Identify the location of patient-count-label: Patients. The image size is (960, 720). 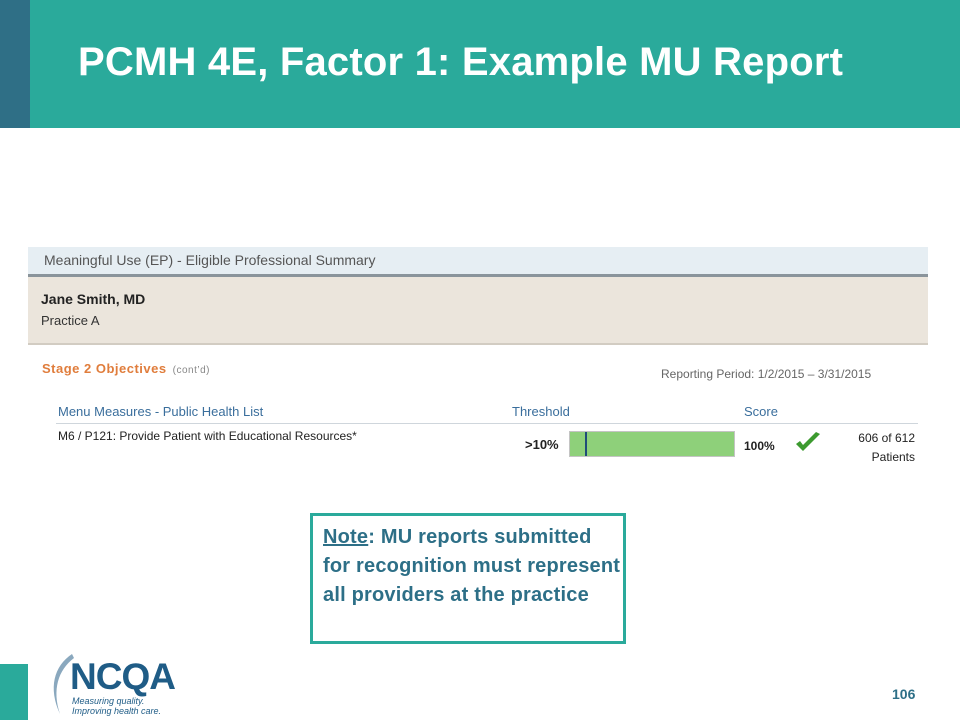
(893, 457).